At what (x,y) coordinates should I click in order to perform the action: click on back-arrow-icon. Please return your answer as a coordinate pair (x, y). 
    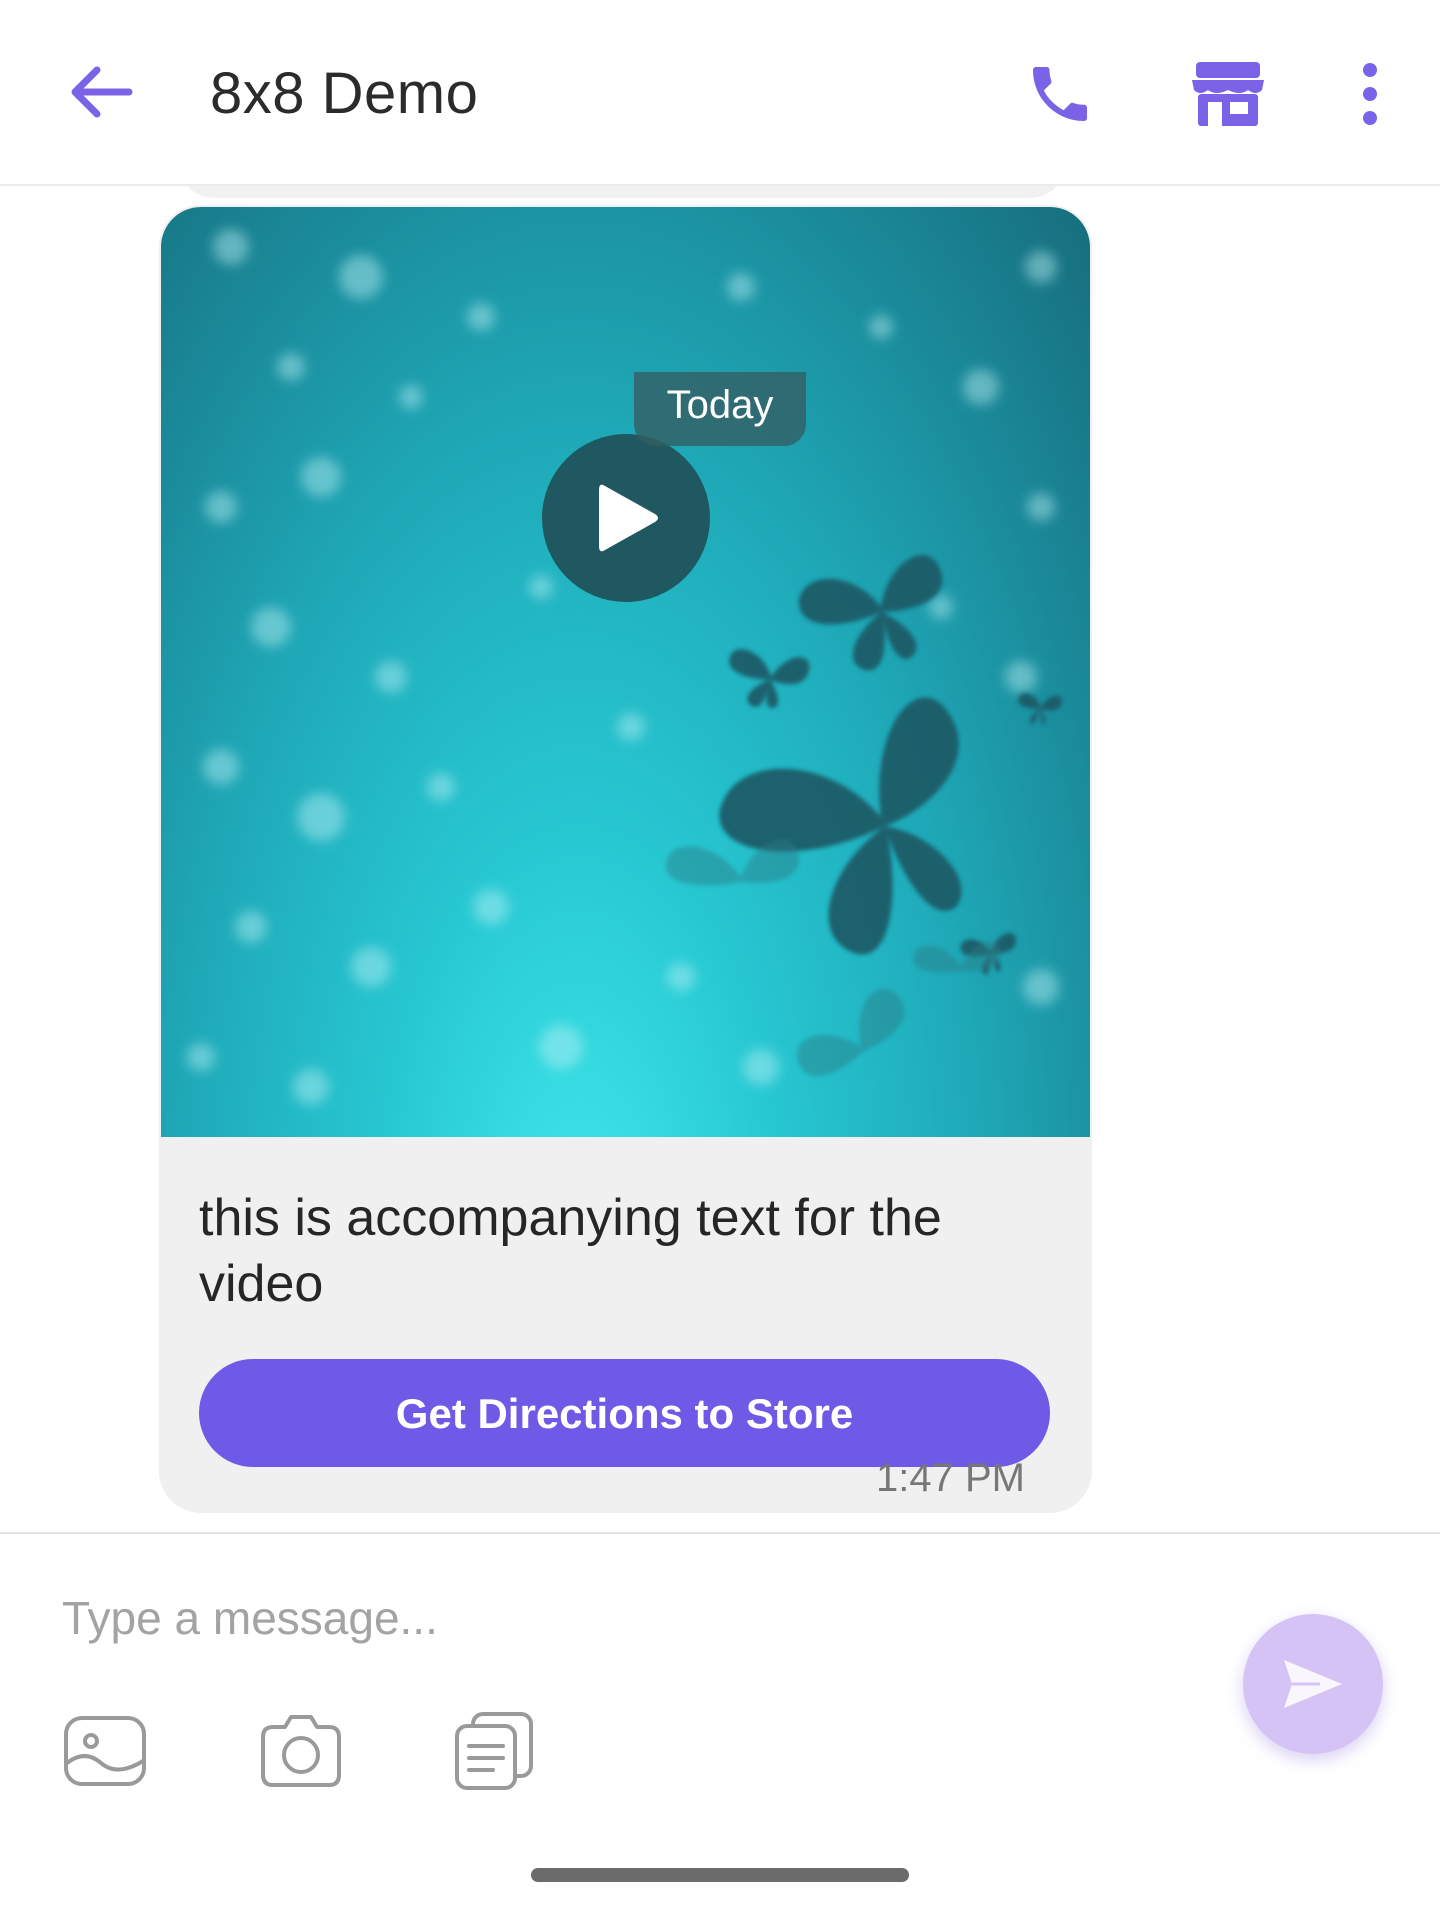
    Looking at the image, I should click on (102, 92).